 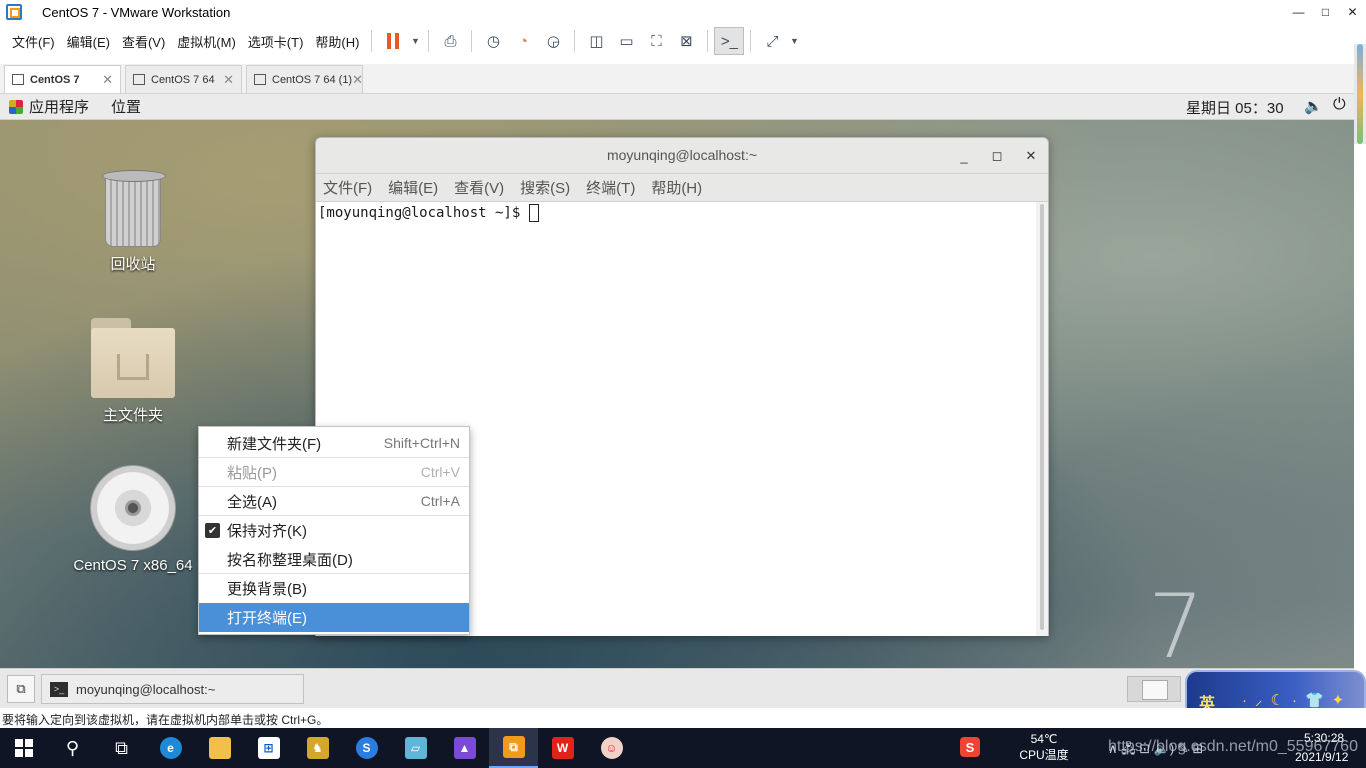 What do you see at coordinates (317, 748) in the screenshot?
I see `game-app-icon: ♞` at bounding box center [317, 748].